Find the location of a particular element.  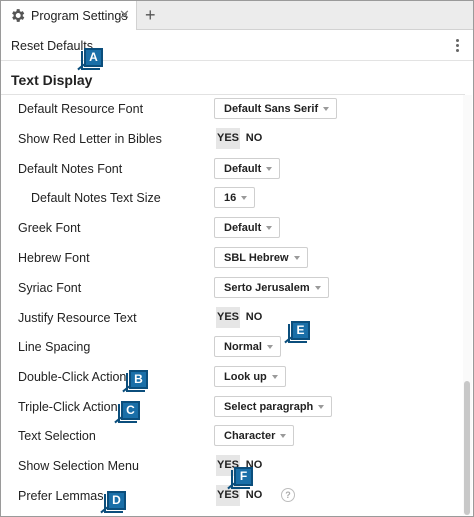

callout-b: B is located at coordinates (135, 381).